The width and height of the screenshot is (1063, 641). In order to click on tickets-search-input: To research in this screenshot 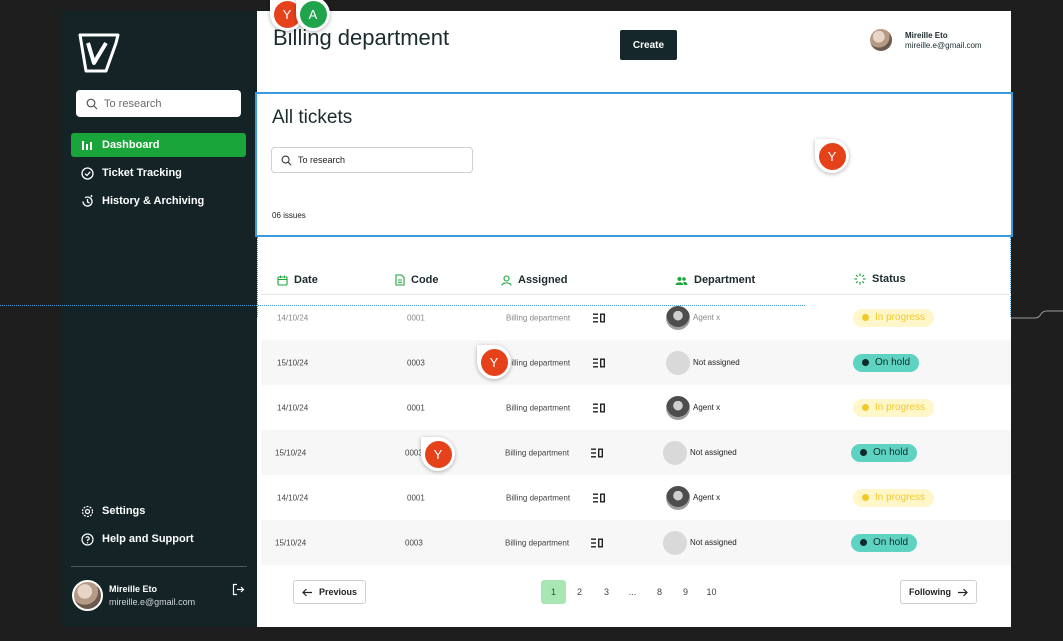, I will do `click(372, 160)`.